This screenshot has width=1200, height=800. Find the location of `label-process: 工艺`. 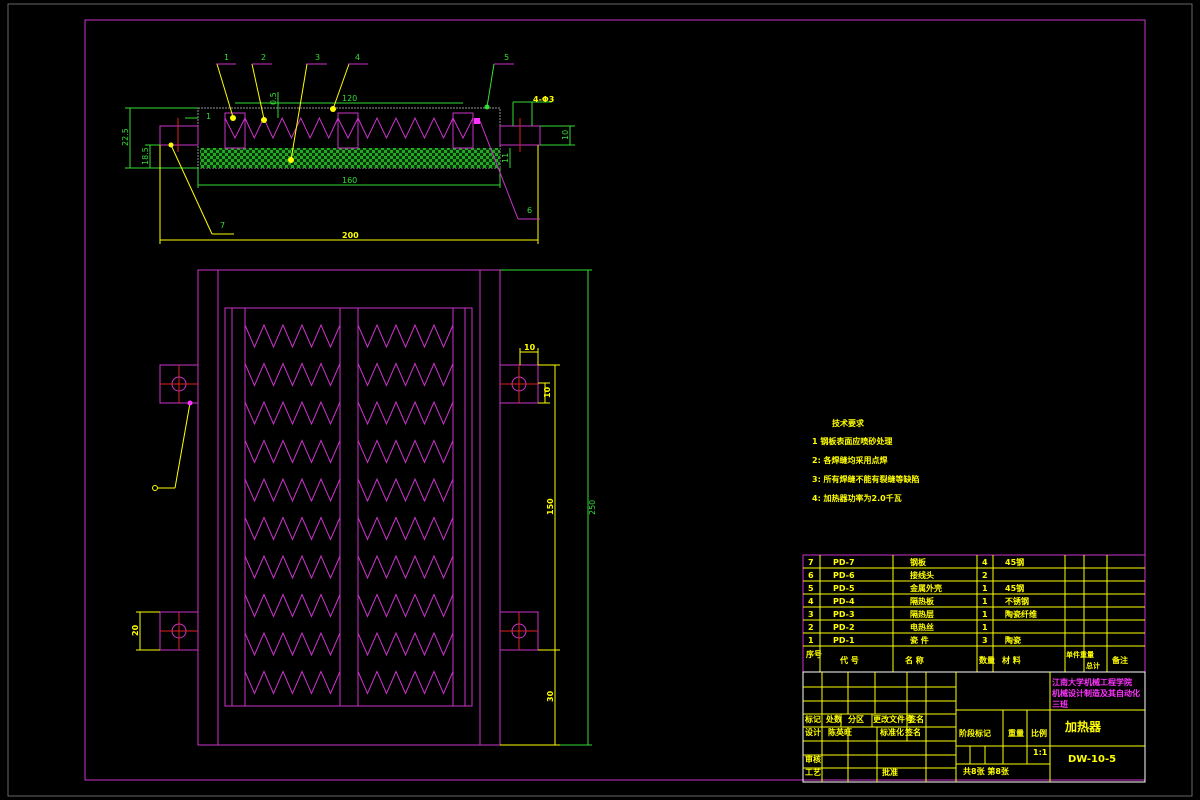

label-process: 工艺 is located at coordinates (813, 772).